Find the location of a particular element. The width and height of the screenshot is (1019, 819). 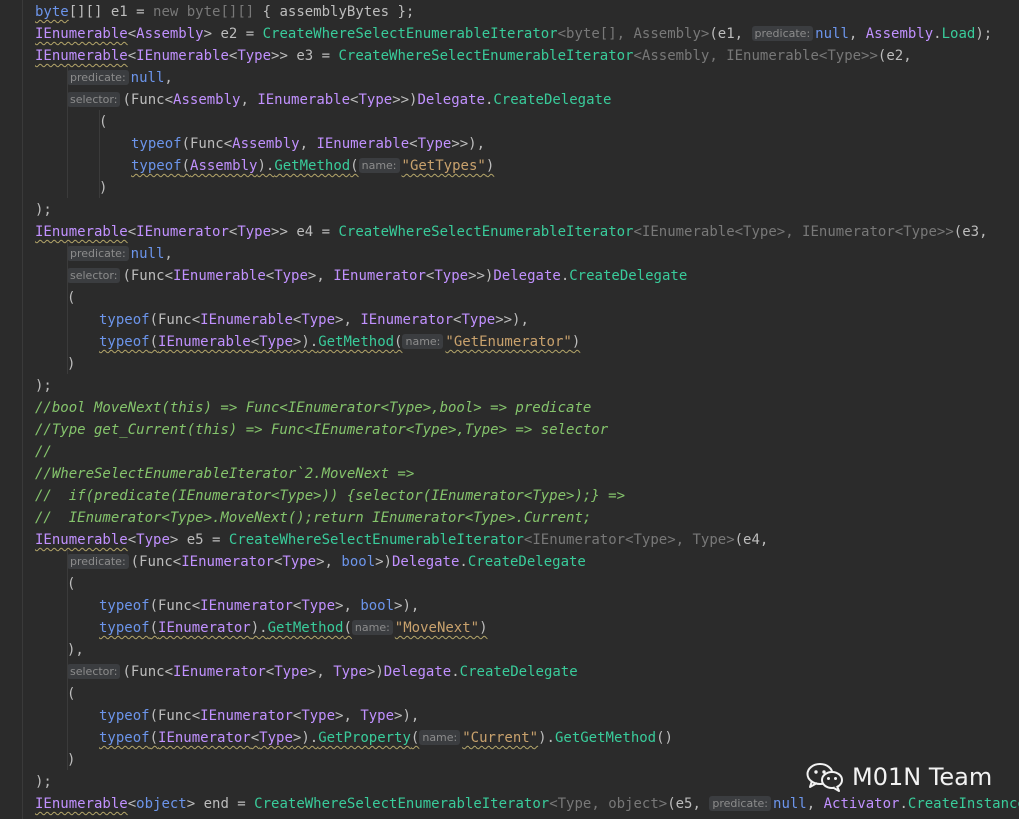

code-comment: // is located at coordinates (43, 452).